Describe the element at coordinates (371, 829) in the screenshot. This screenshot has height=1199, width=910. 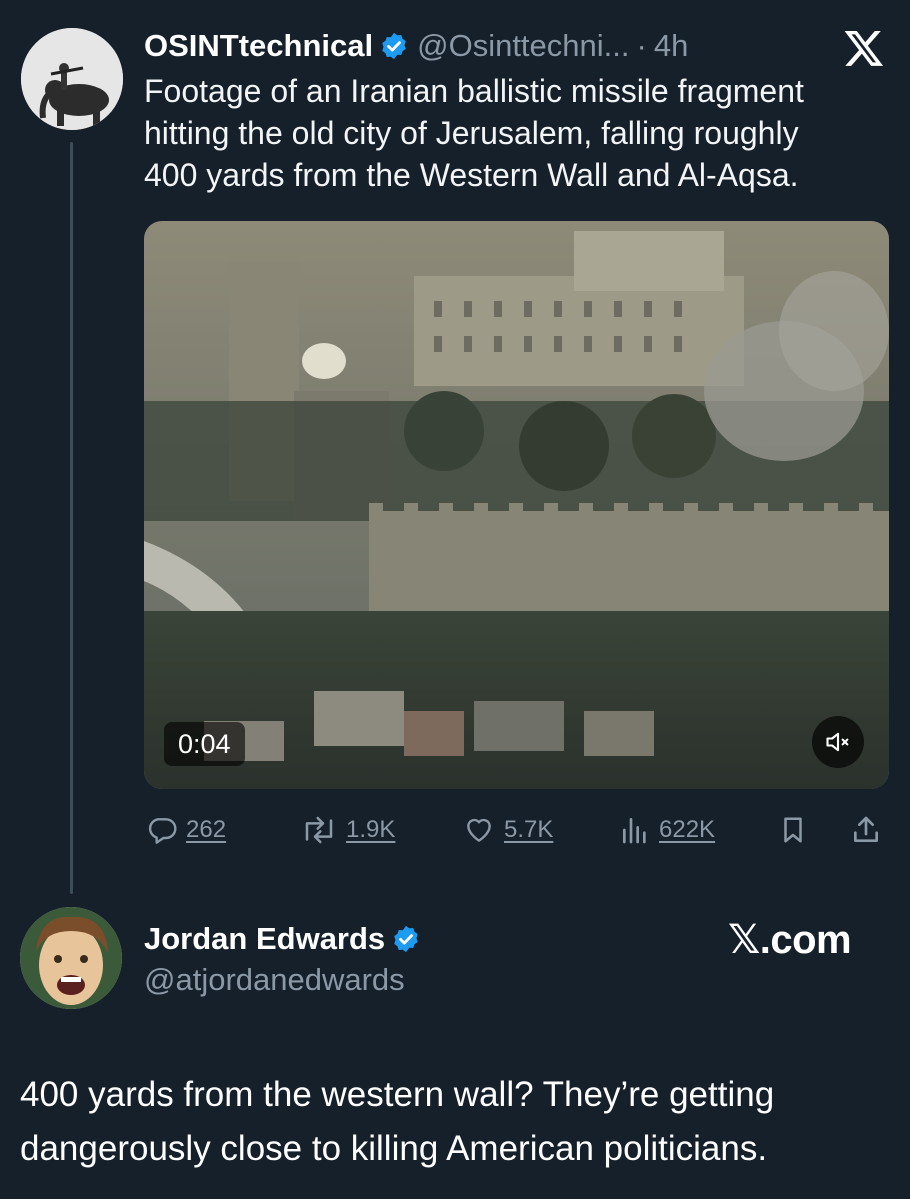
I see `repost-count: 1.9K` at that location.